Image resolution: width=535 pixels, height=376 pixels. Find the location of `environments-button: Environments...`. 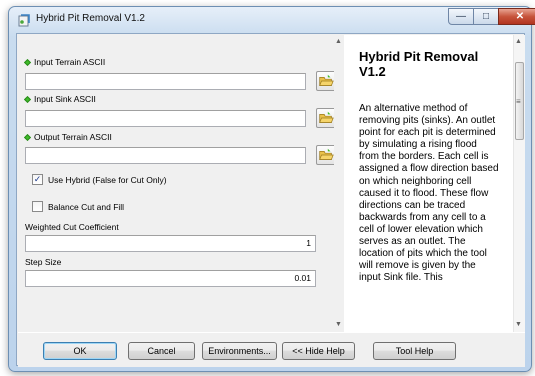

environments-button: Environments... is located at coordinates (239, 351).